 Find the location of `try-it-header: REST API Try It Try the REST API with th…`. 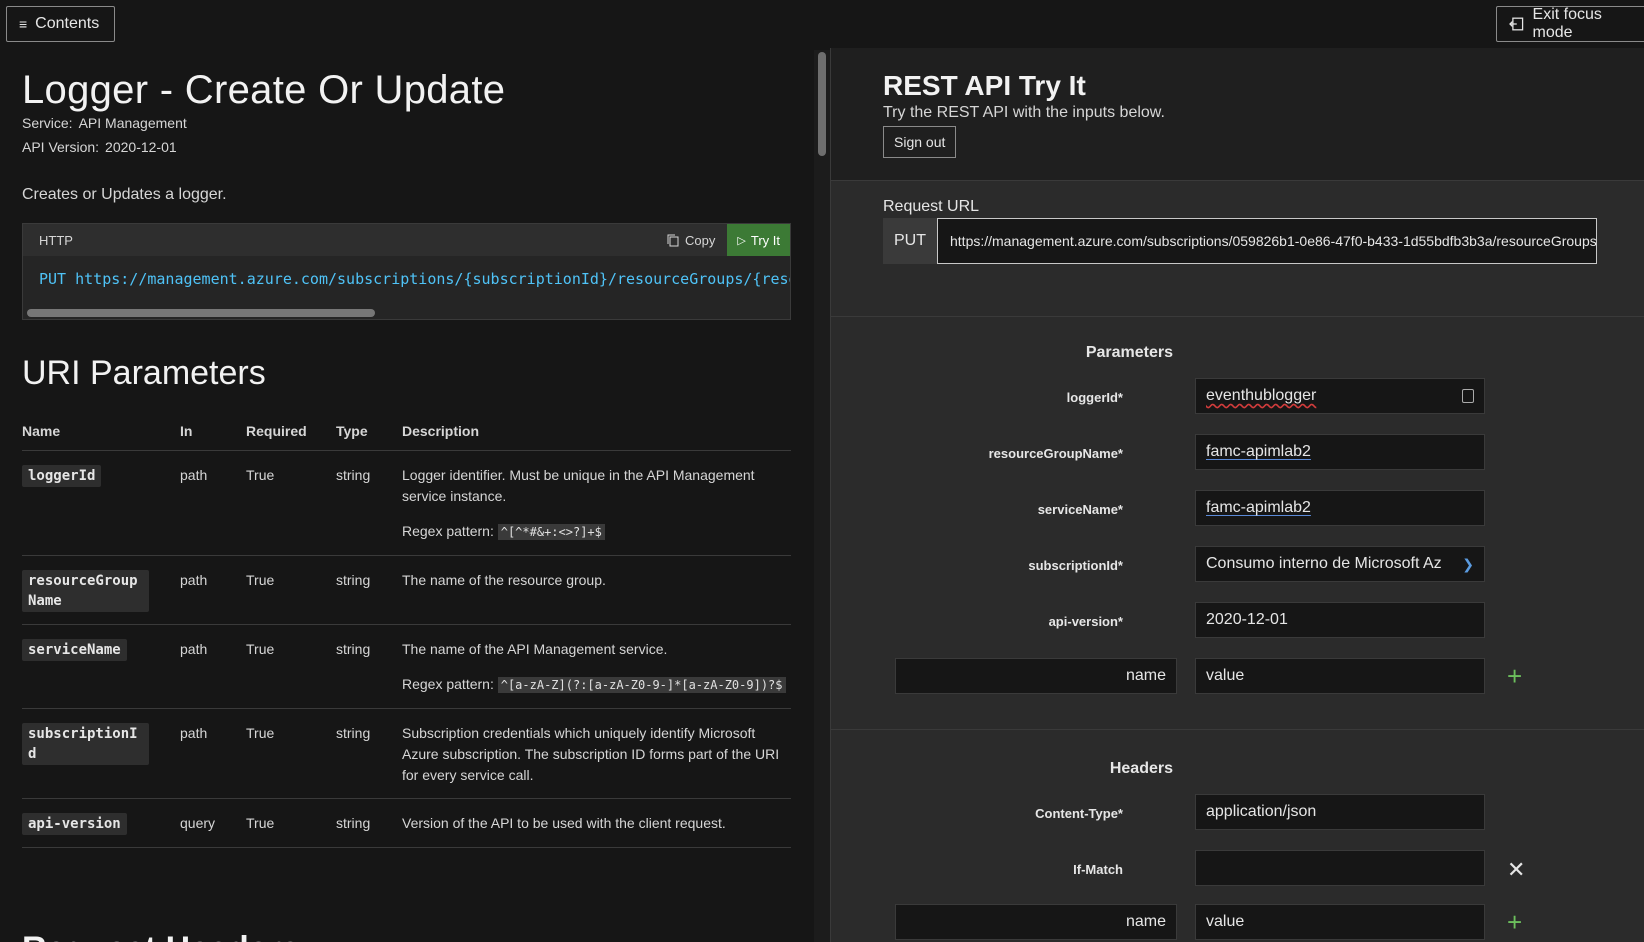

try-it-header: REST API Try It Try the REST API with th… is located at coordinates (1237, 114).